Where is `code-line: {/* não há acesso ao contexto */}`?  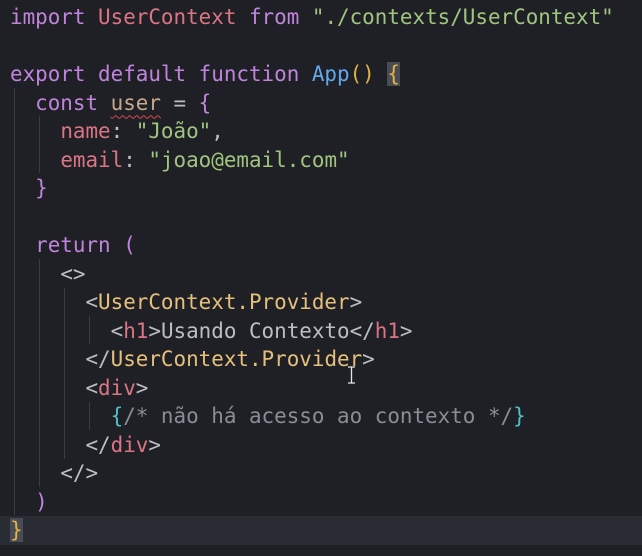 code-line: {/* não há acesso ao contexto */} is located at coordinates (321, 416).